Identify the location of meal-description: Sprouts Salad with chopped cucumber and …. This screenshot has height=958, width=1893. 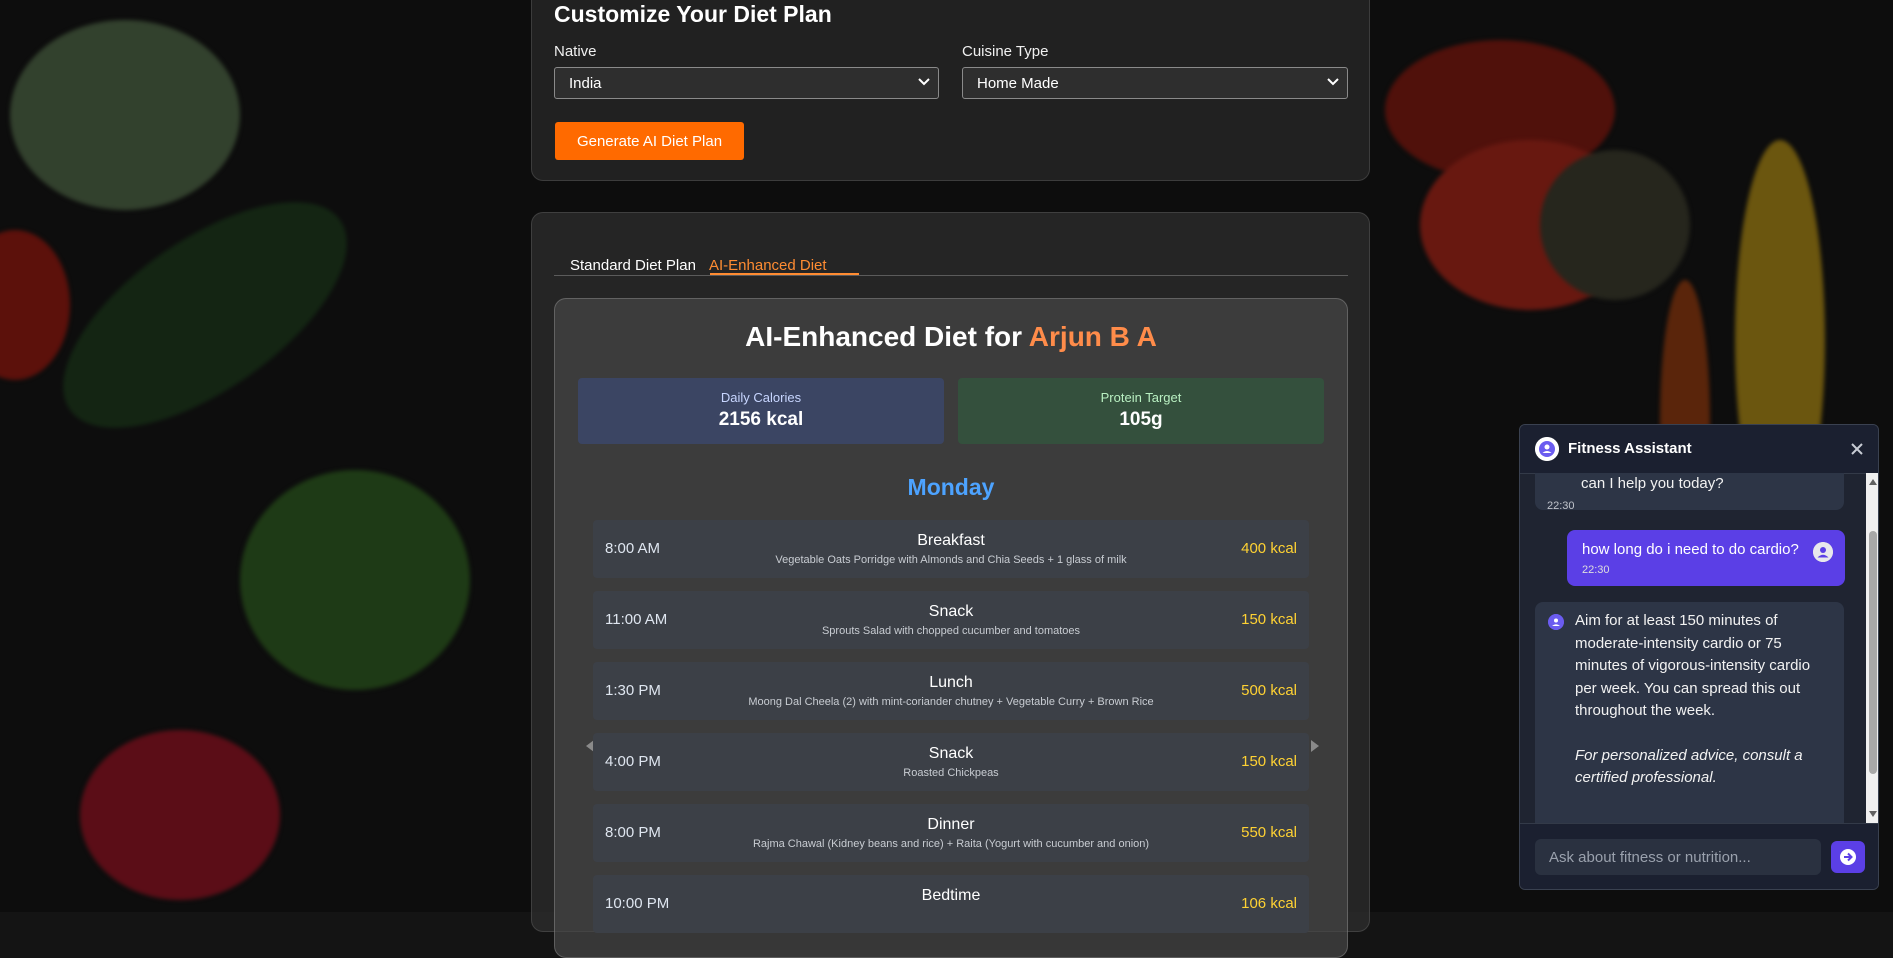
(951, 631).